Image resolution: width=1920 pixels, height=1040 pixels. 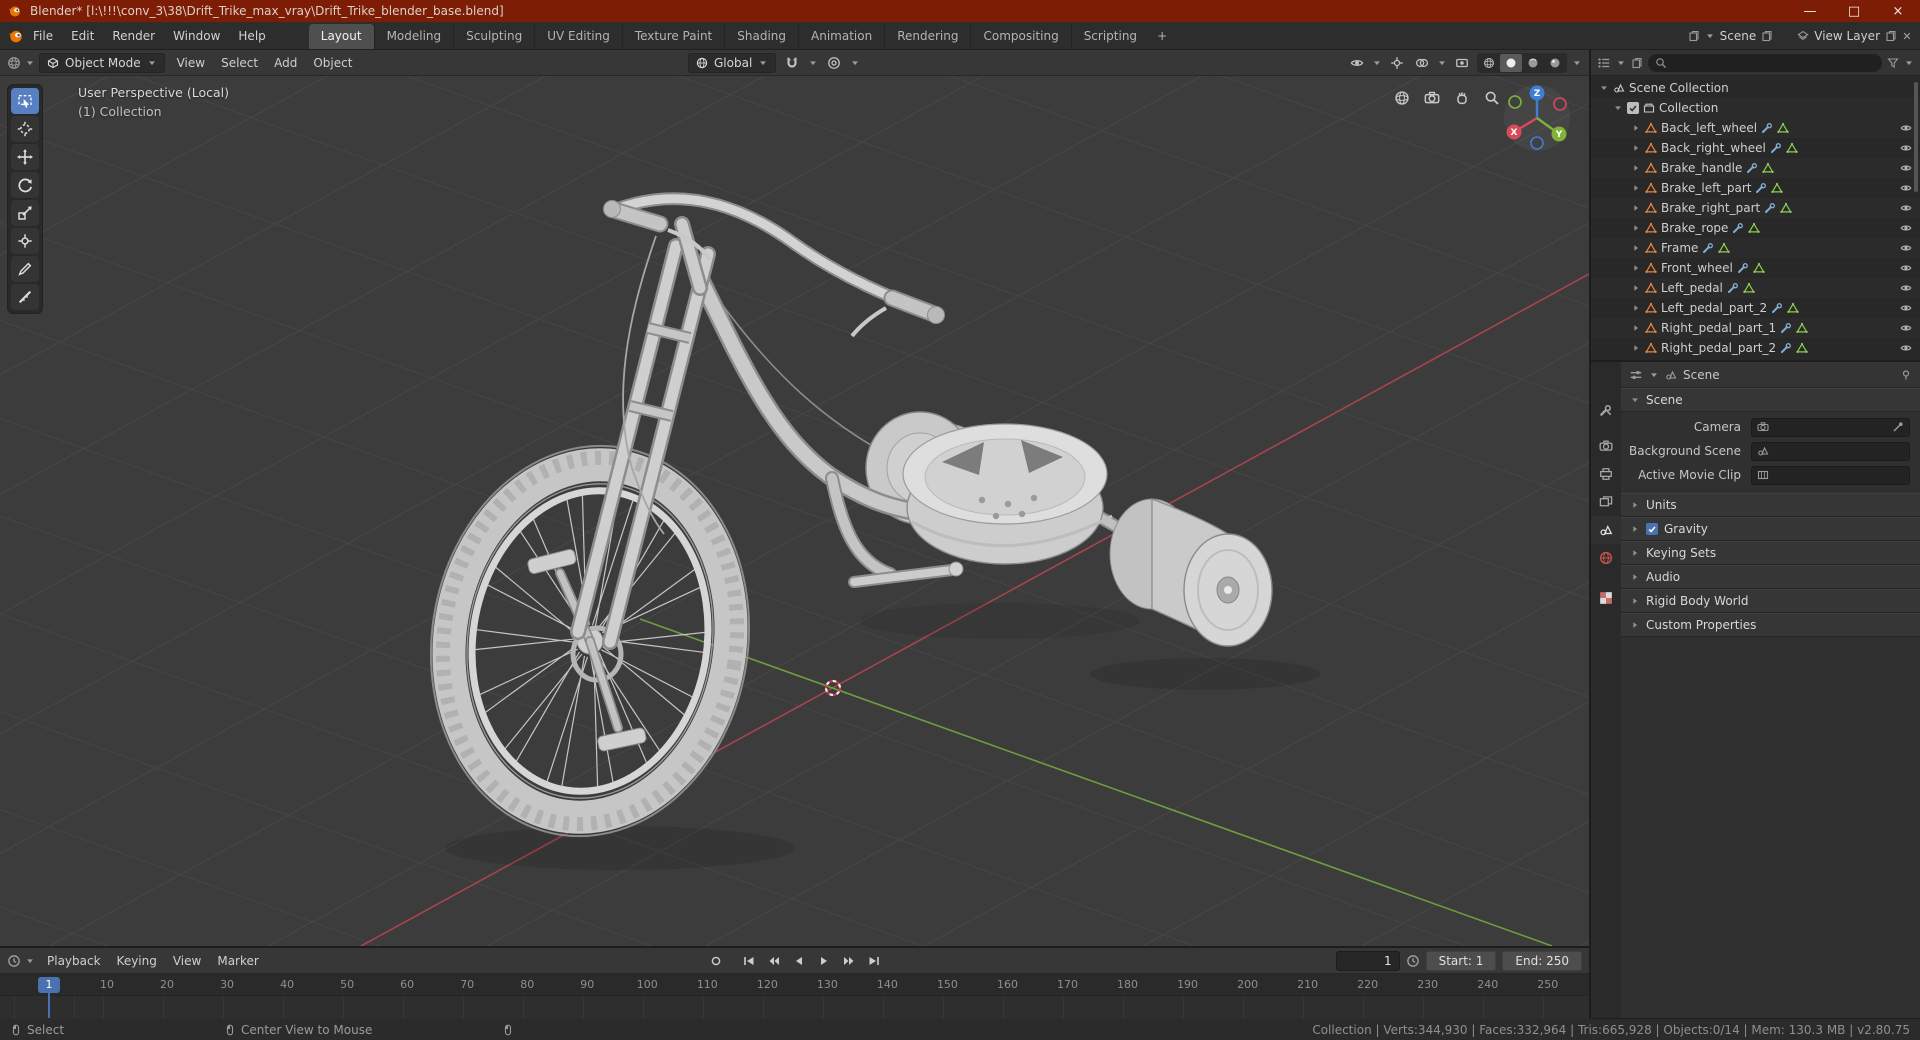 I want to click on seat, so click(x=1007, y=494).